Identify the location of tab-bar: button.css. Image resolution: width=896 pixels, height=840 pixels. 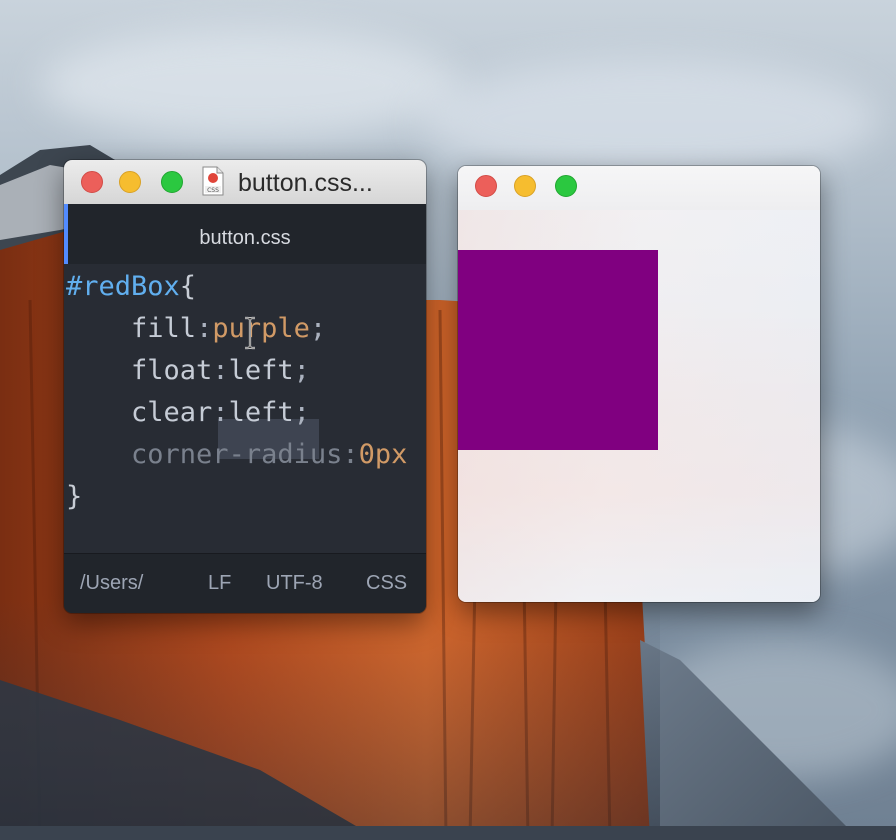
(245, 234).